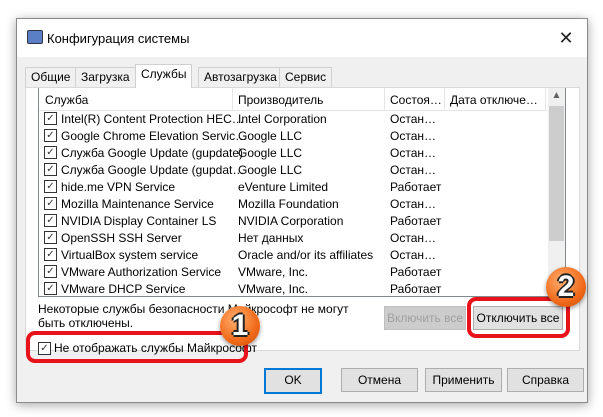  I want to click on title-bar: Конфигурация системы ✕, so click(302, 38).